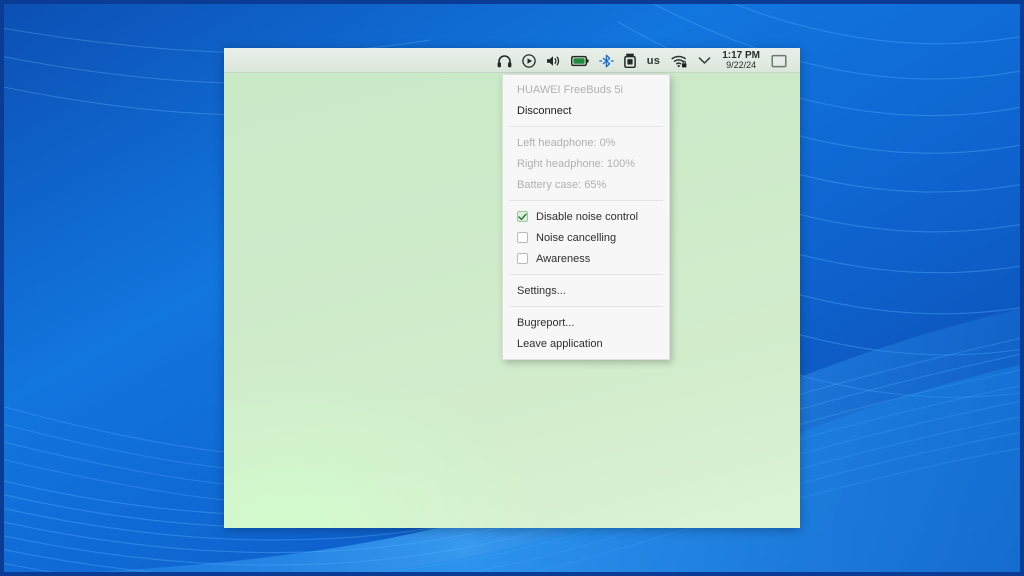  What do you see at coordinates (704, 60) in the screenshot?
I see `chevron-down-icon` at bounding box center [704, 60].